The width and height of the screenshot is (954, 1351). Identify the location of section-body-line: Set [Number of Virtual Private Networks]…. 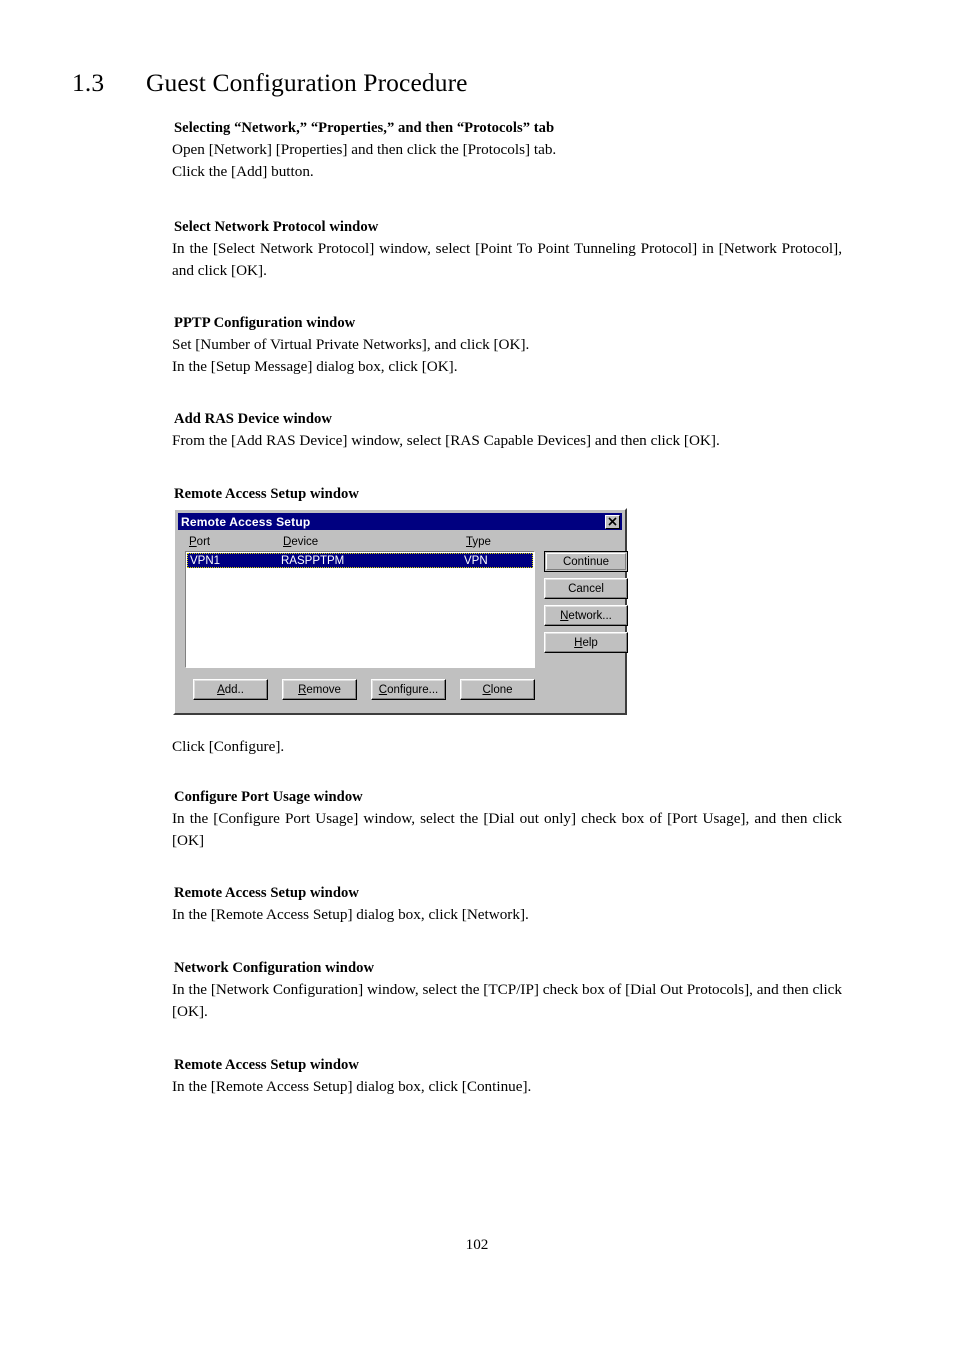
(351, 344).